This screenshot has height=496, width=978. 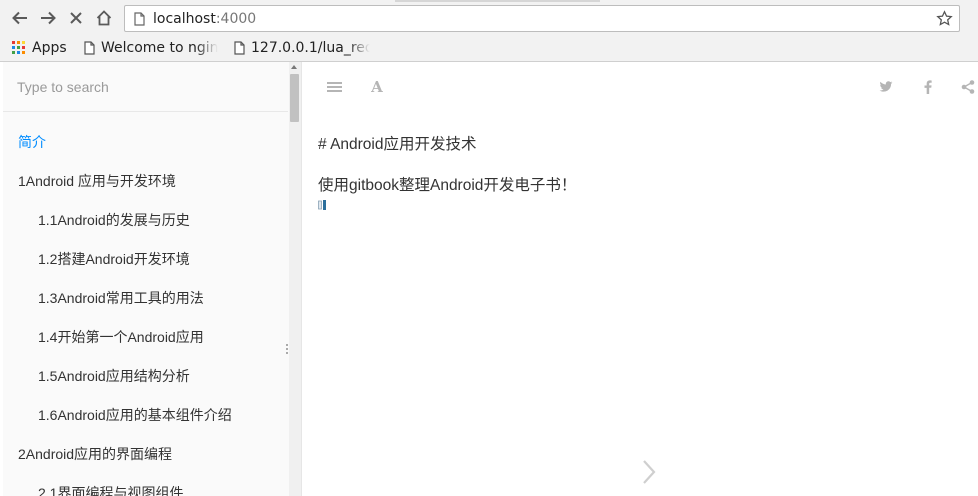 I want to click on home-icon, so click(x=104, y=18).